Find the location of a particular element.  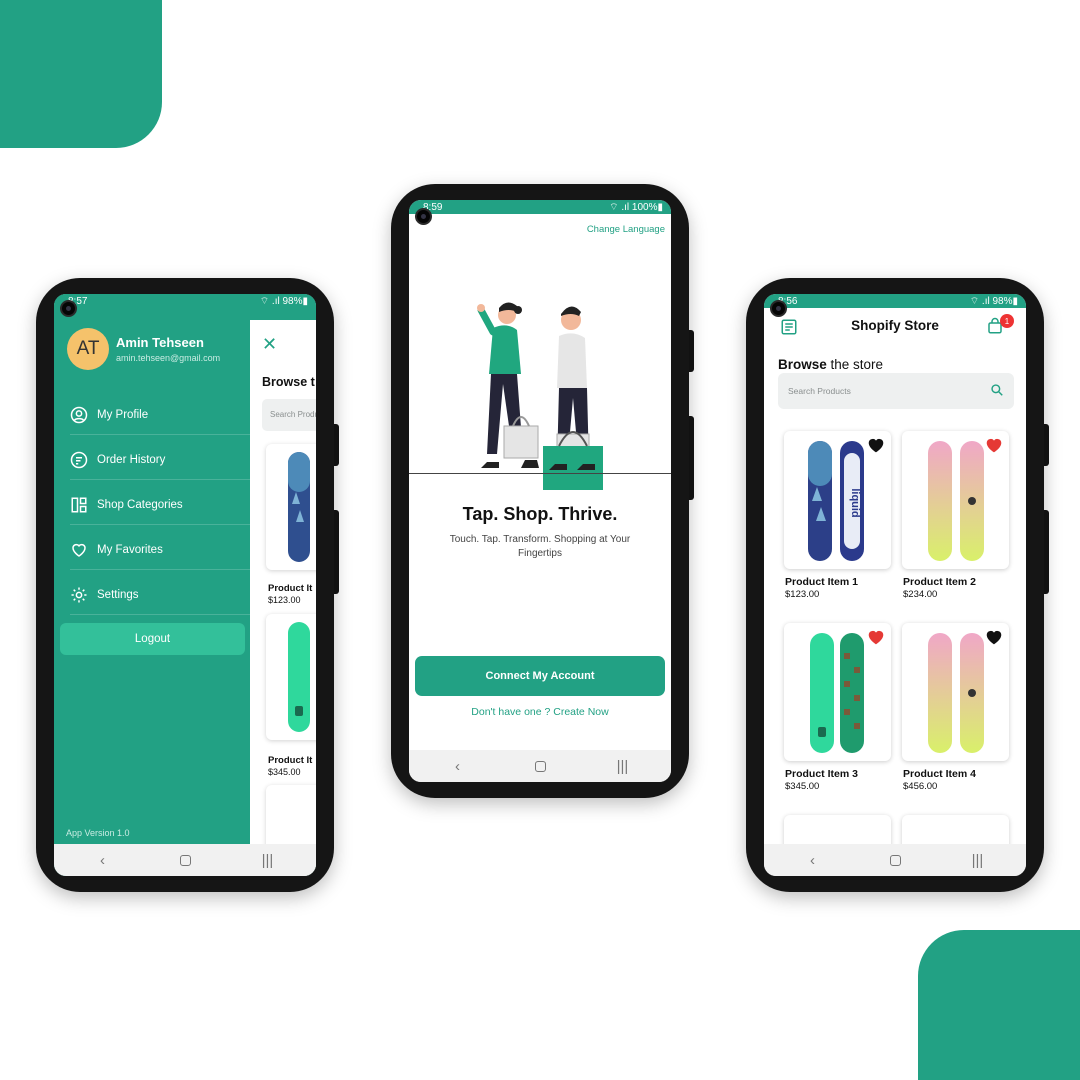

product-name: Product Item 1 is located at coordinates (821, 582).